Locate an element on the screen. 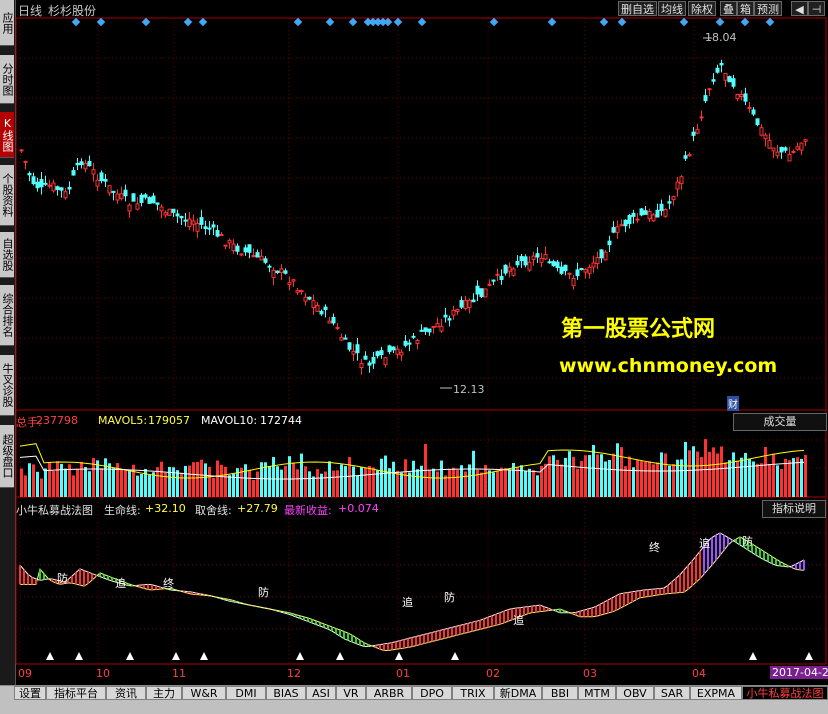  tab-sar: SAR is located at coordinates (672, 693).